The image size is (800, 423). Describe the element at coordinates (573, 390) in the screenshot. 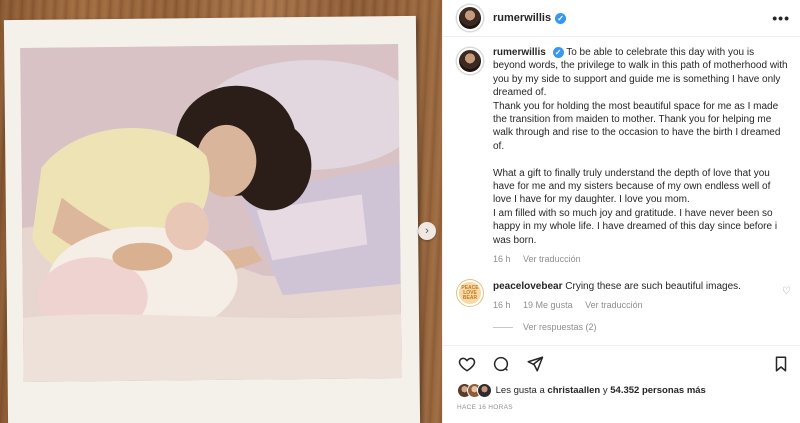

I see `likes-user: christaallen` at that location.